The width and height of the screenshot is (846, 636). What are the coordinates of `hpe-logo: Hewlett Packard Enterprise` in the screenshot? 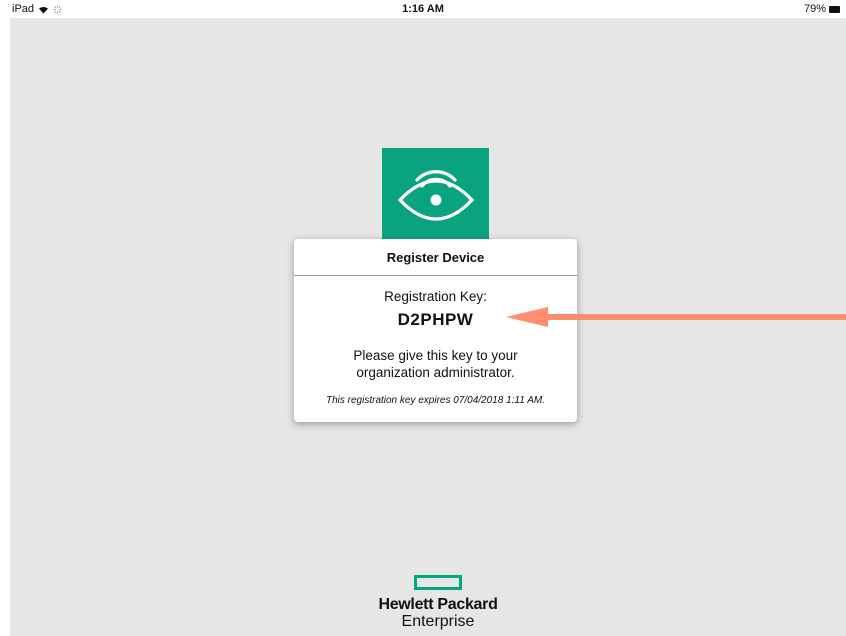 It's located at (438, 605).